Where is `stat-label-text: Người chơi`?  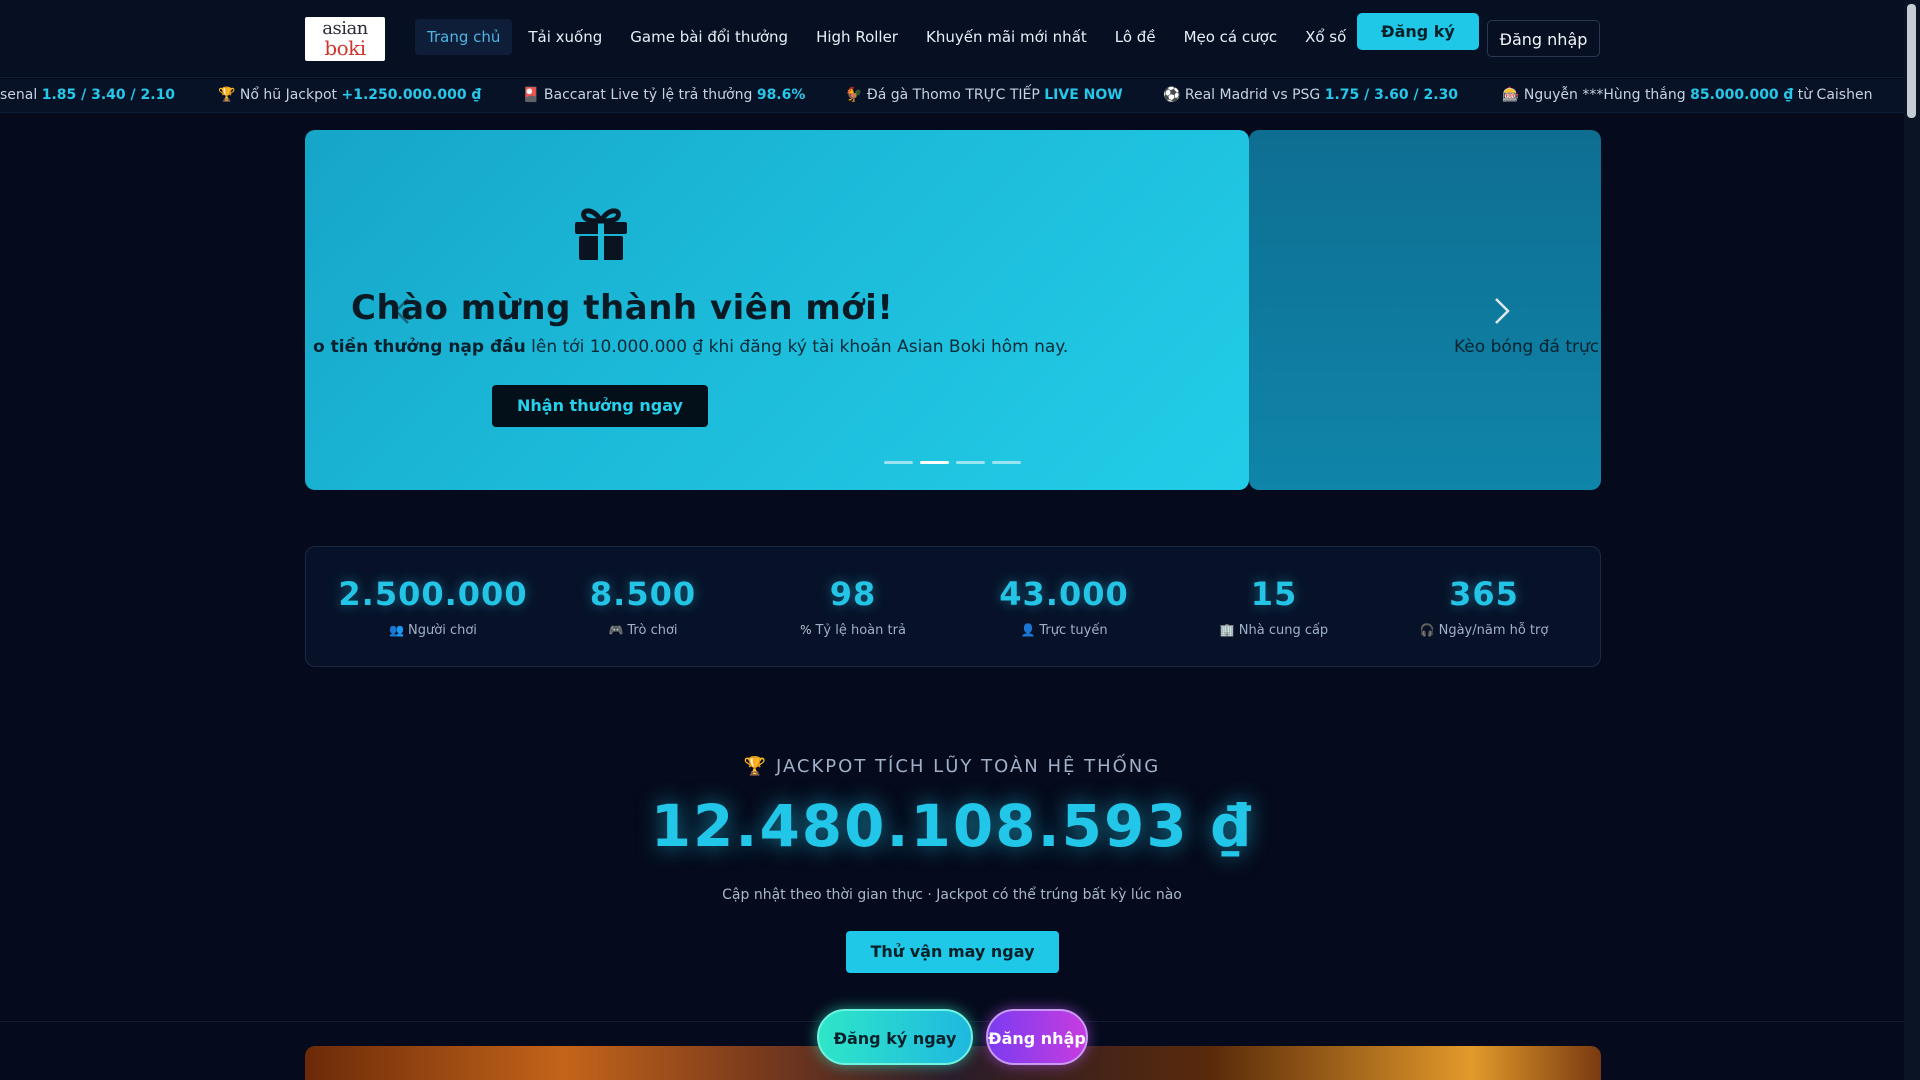 stat-label-text: Người chơi is located at coordinates (442, 630).